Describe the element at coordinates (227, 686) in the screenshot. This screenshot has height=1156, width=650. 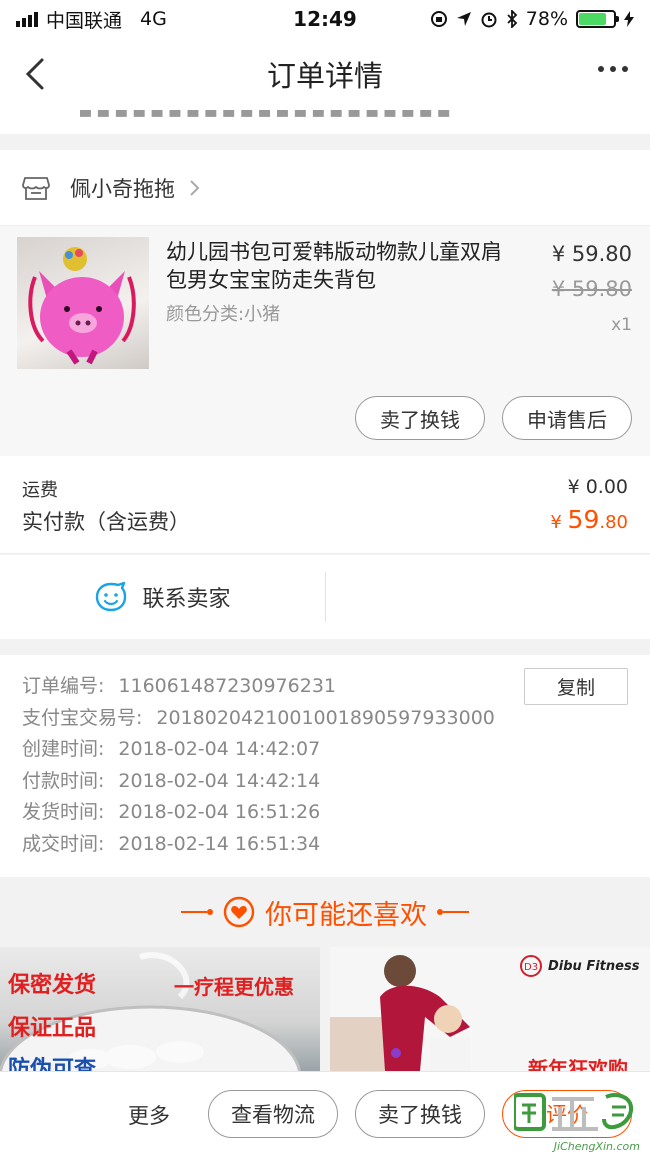
I see `order-number-value: 116061487230976231` at that location.